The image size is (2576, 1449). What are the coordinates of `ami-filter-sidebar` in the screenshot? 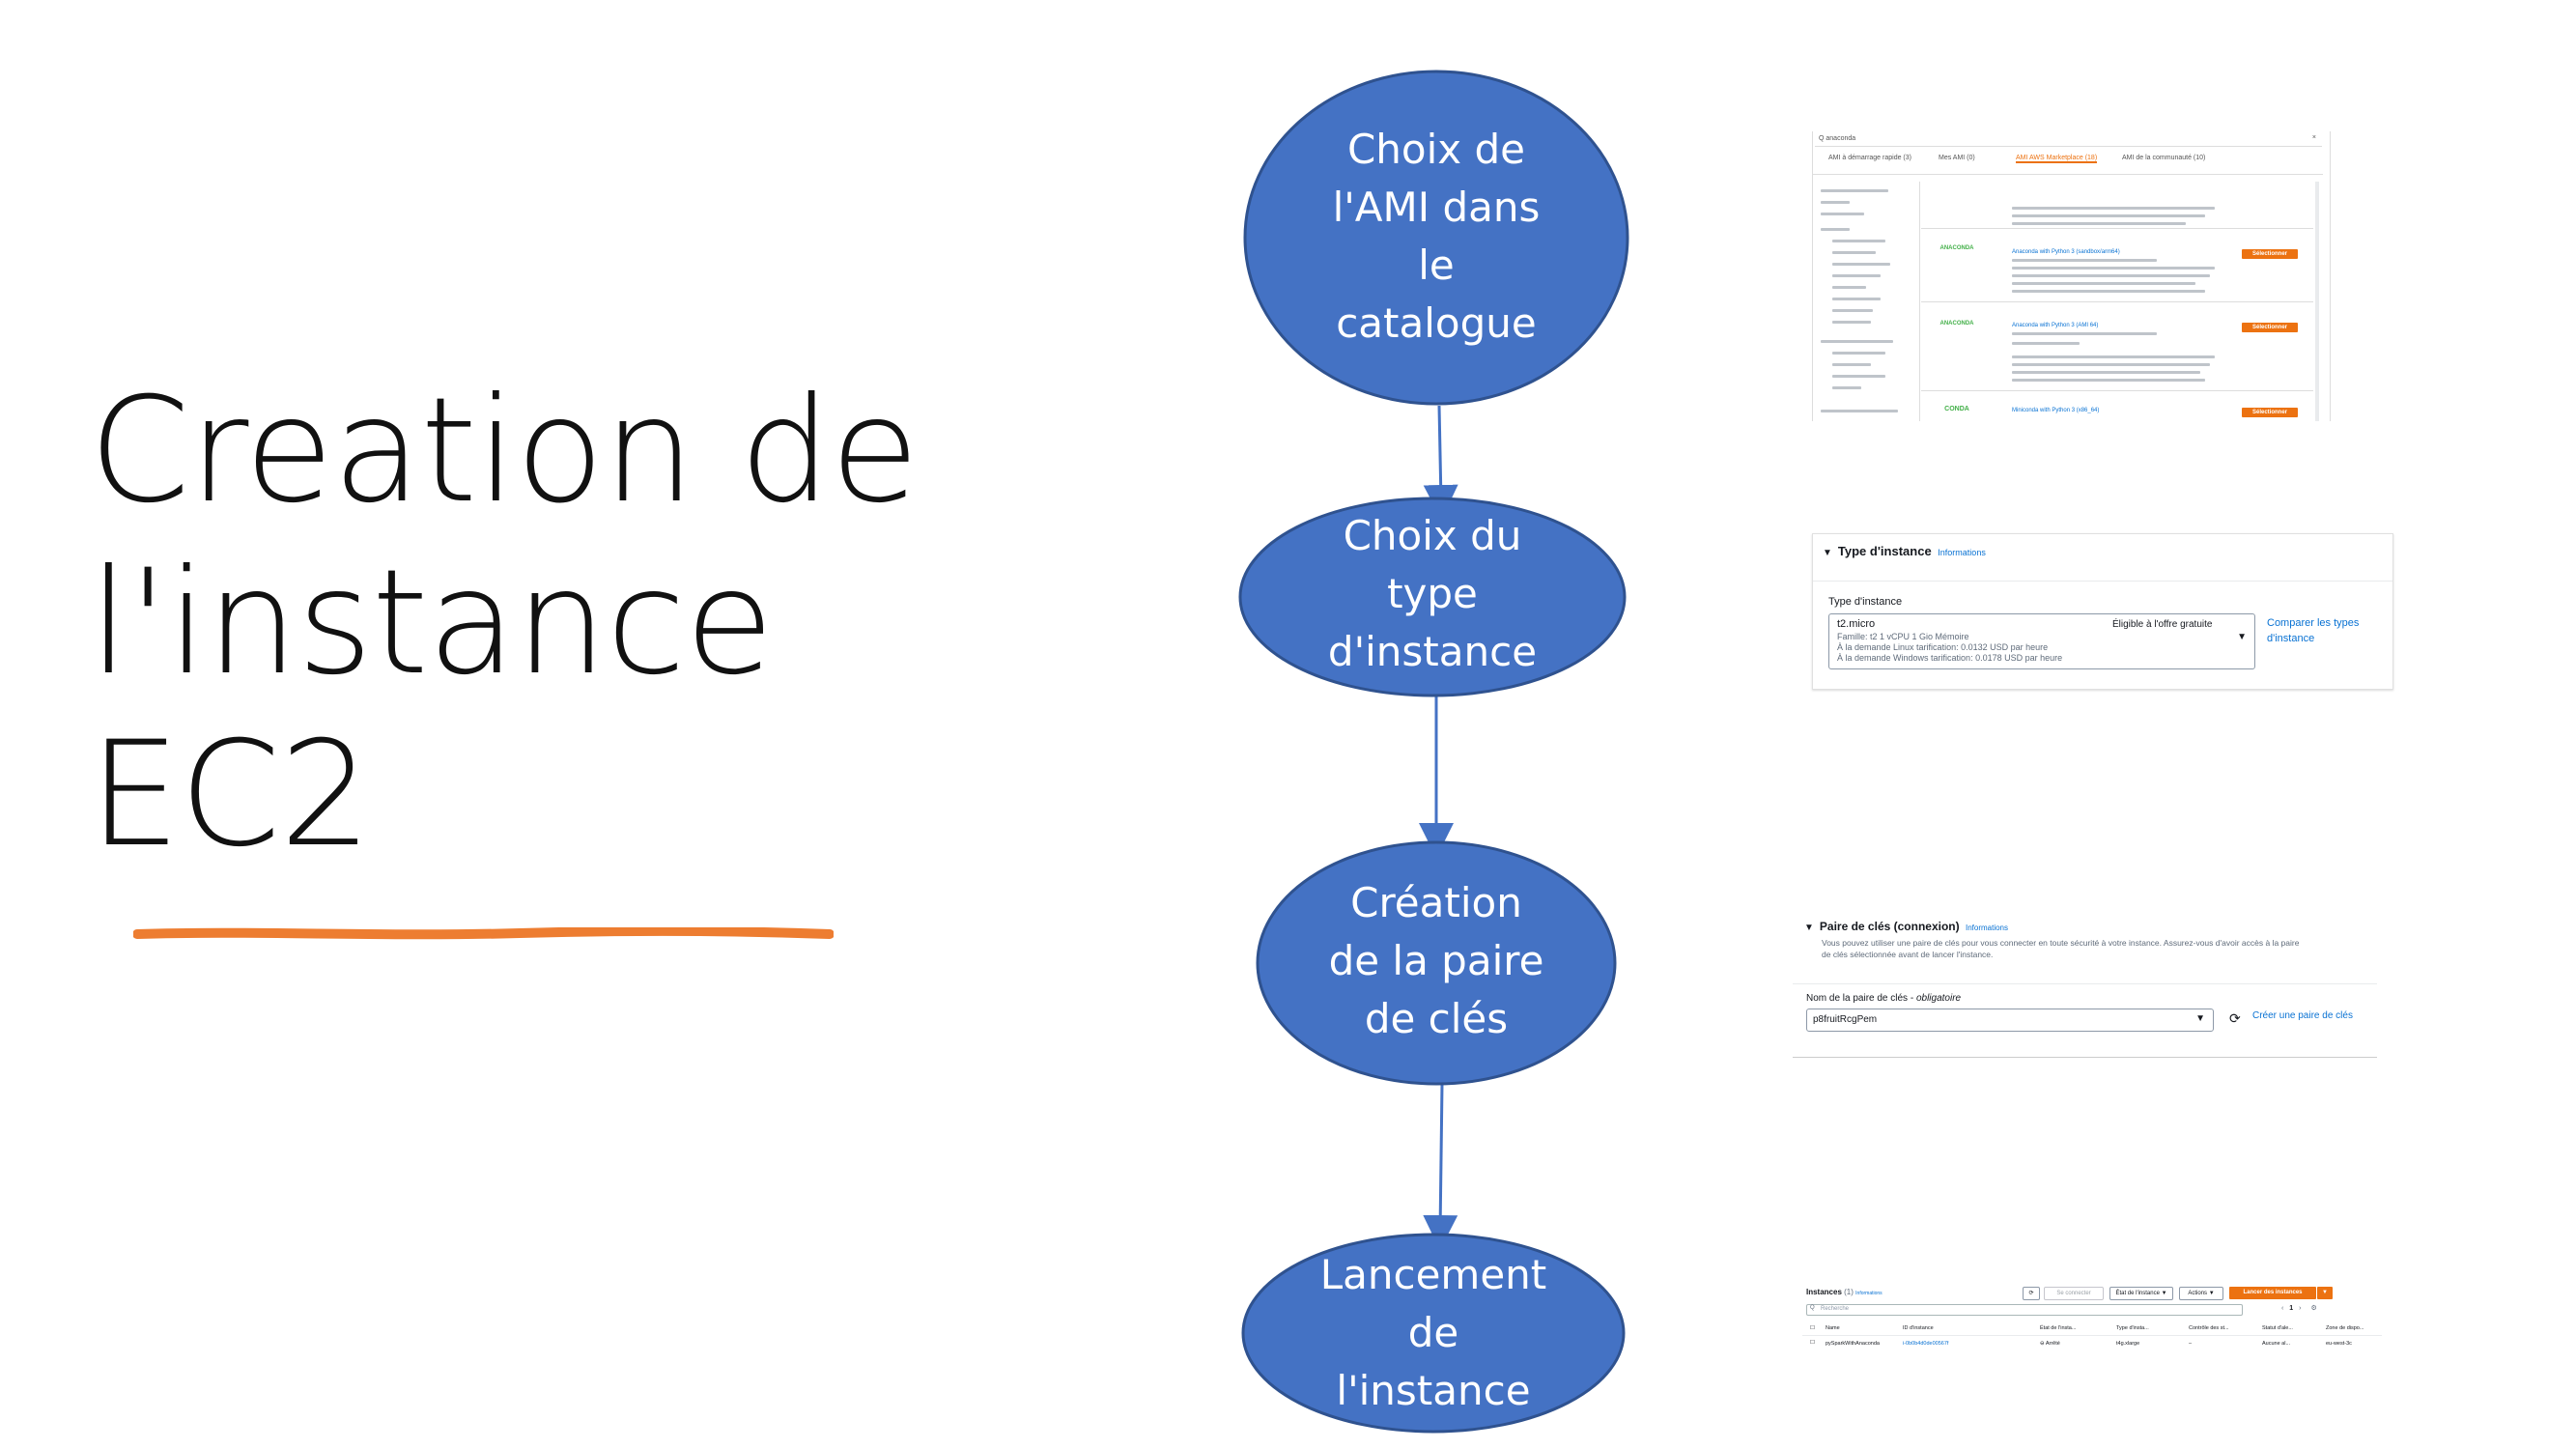 It's located at (1865, 302).